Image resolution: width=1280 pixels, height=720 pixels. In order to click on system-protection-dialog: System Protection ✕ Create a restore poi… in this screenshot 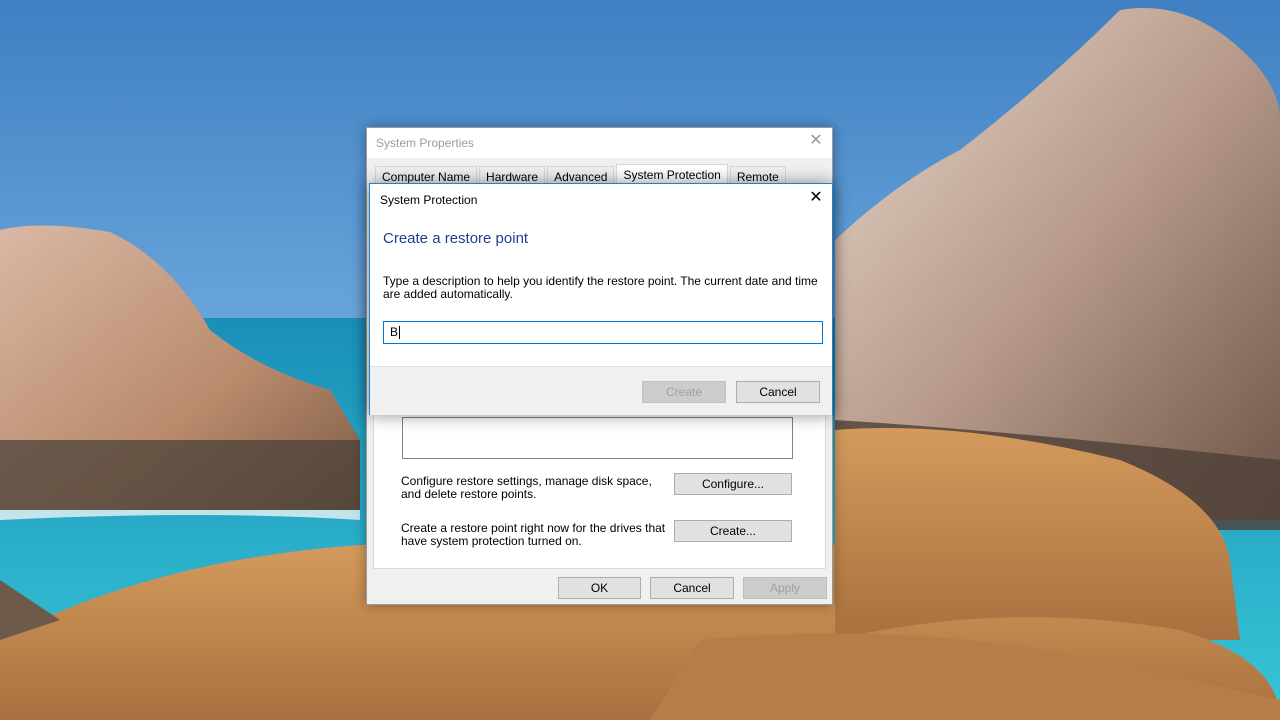, I will do `click(601, 299)`.